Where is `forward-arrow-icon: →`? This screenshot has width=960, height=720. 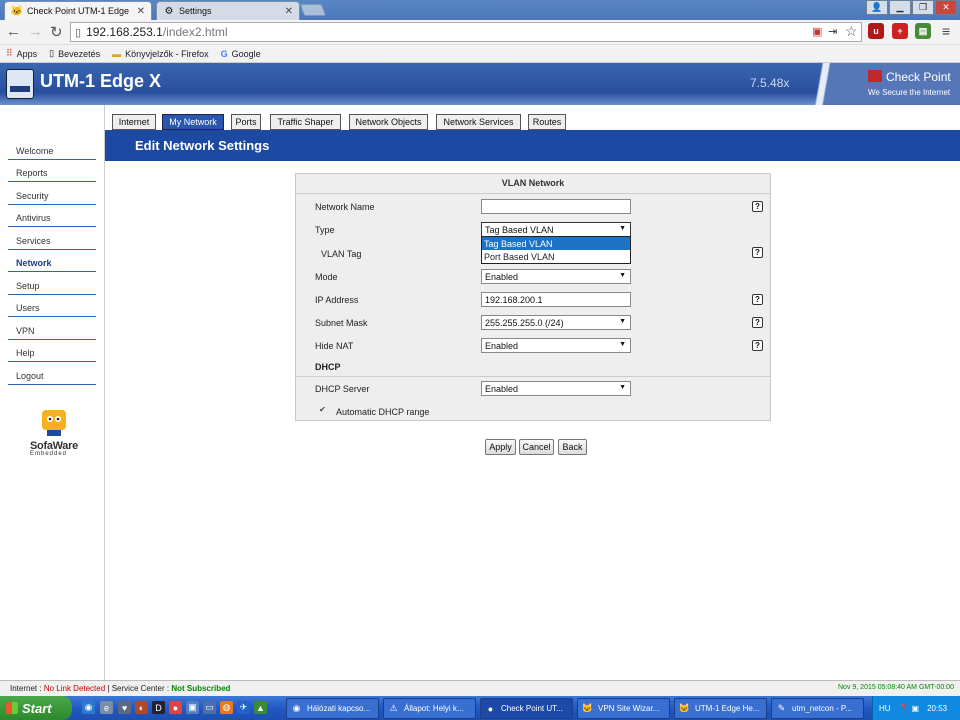 forward-arrow-icon: → is located at coordinates (35, 31).